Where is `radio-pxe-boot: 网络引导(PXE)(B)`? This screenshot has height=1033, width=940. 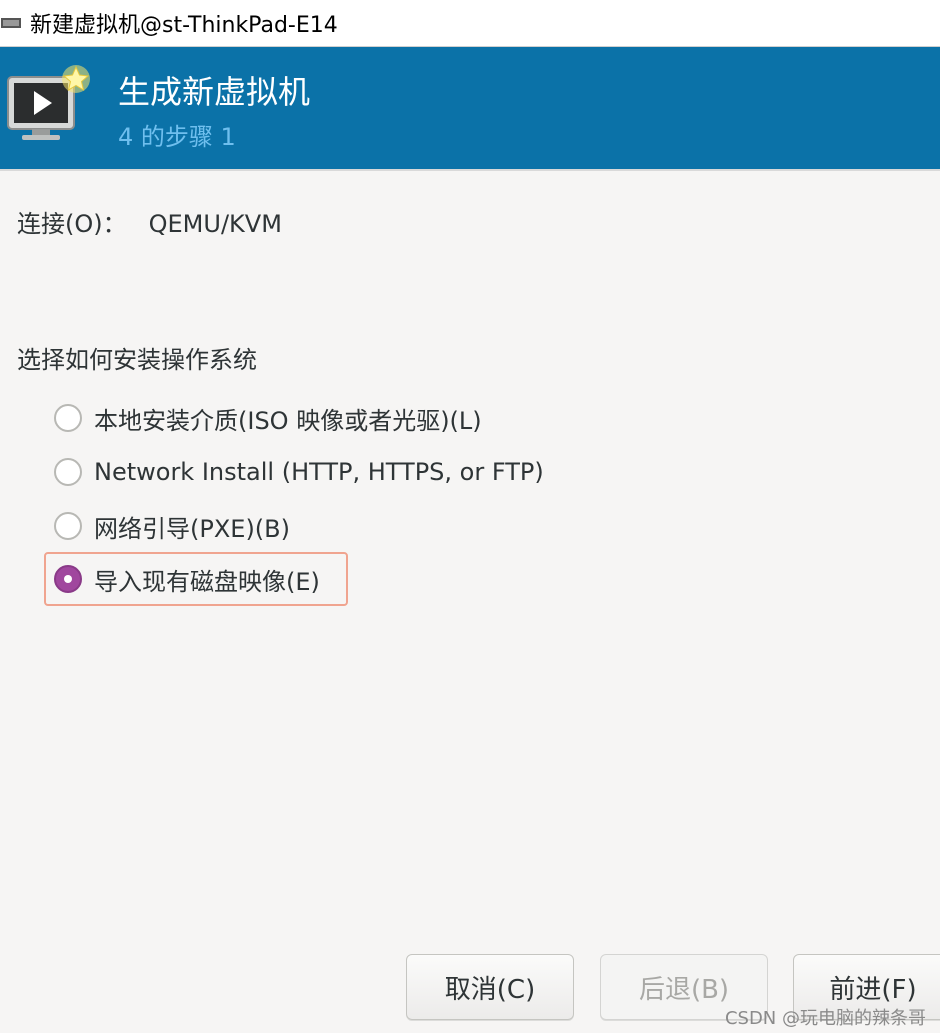 radio-pxe-boot: 网络引导(PXE)(B) is located at coordinates (173, 526).